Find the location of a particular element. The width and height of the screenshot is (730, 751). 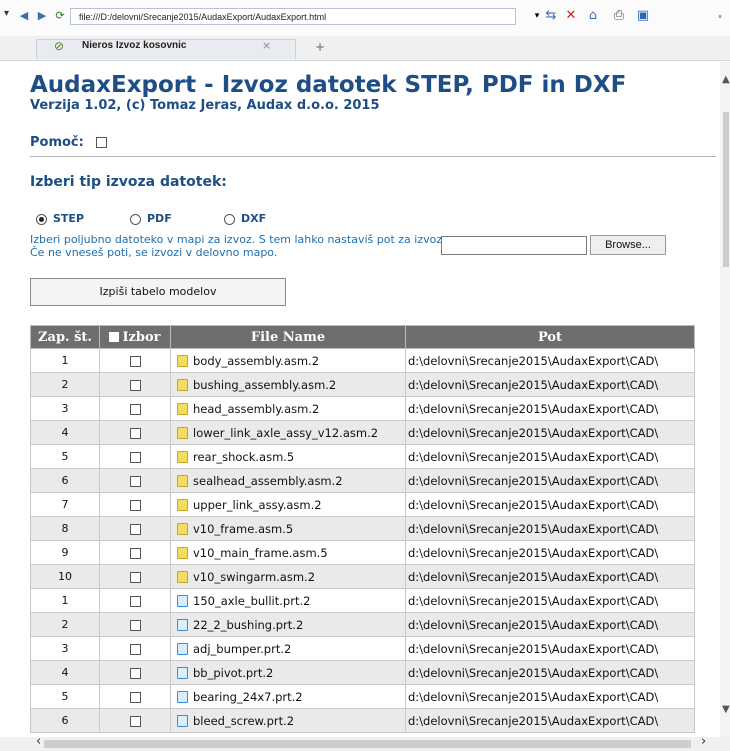

vertical-scroll-thumb is located at coordinates (726, 189).